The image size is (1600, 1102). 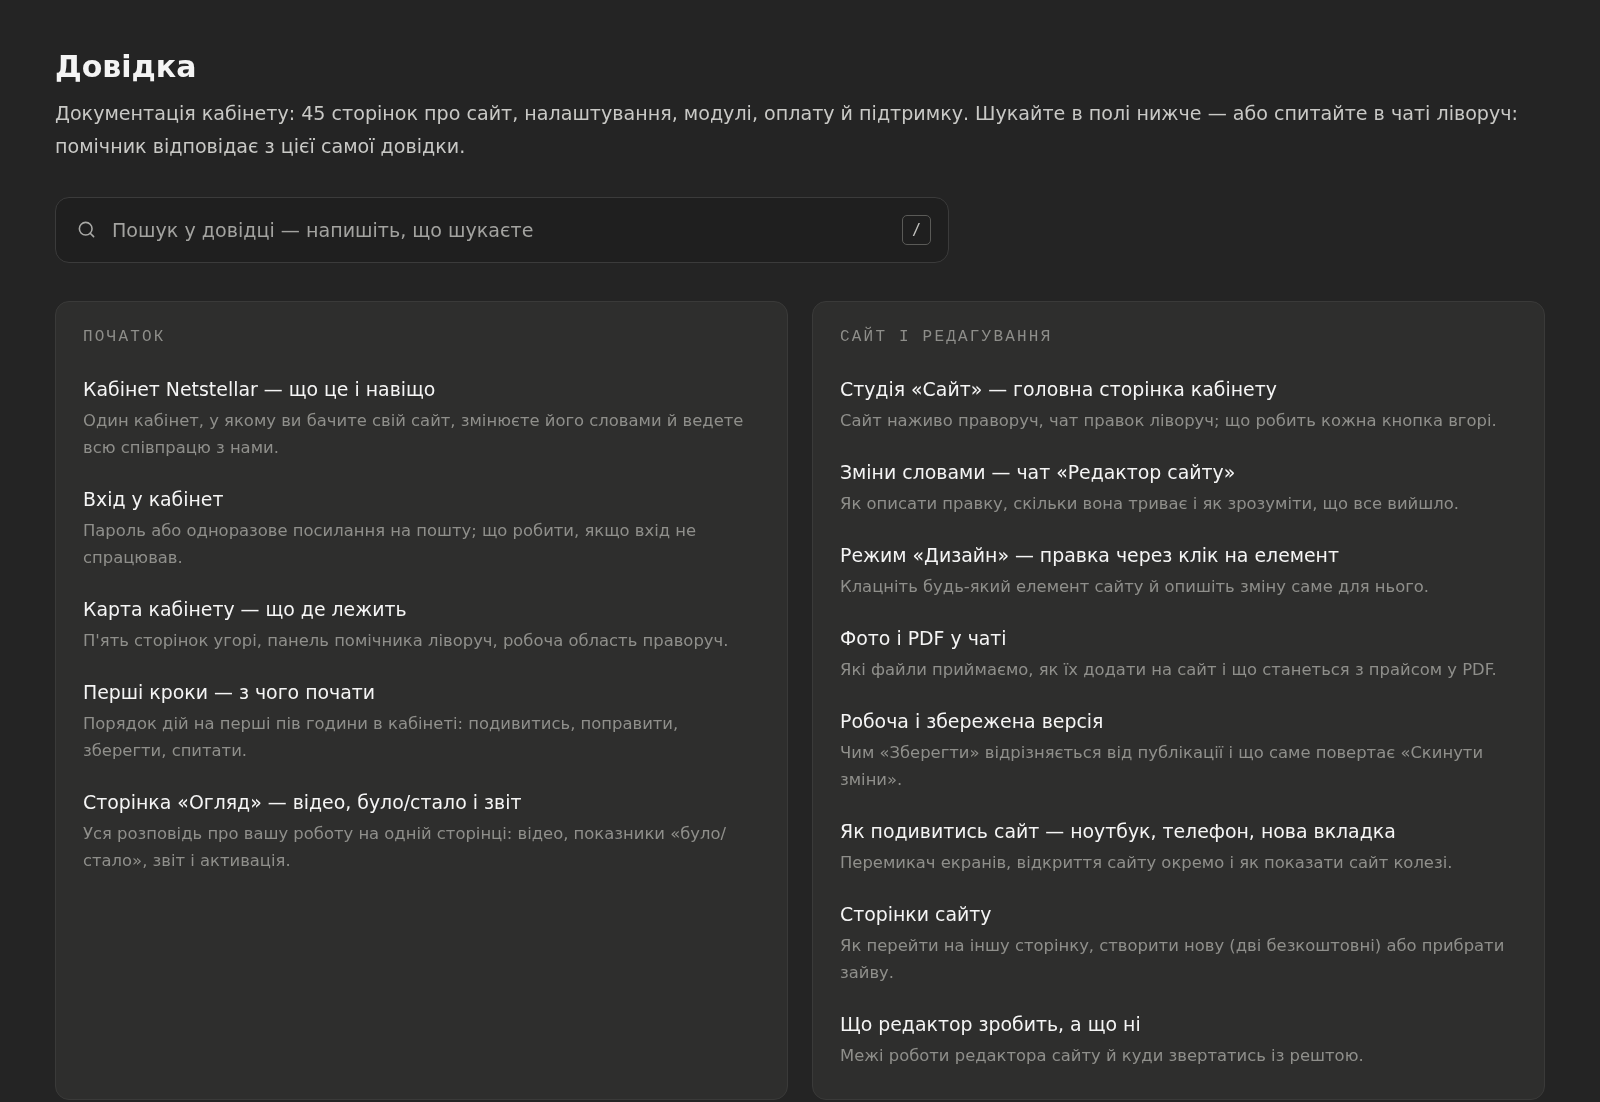 I want to click on article-summary: Які файли приймаємо, як їх додати на сайт і що станеться з прайсом у PDF., so click(x=1168, y=670).